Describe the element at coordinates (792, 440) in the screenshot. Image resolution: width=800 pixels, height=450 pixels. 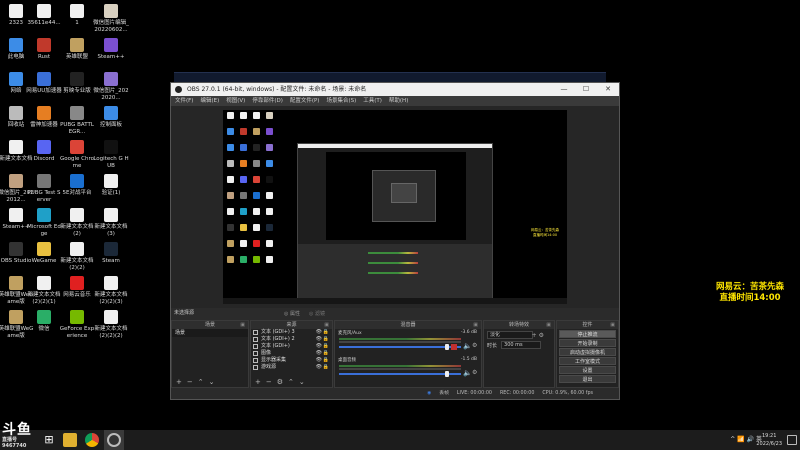
I see `notification-icon` at that location.